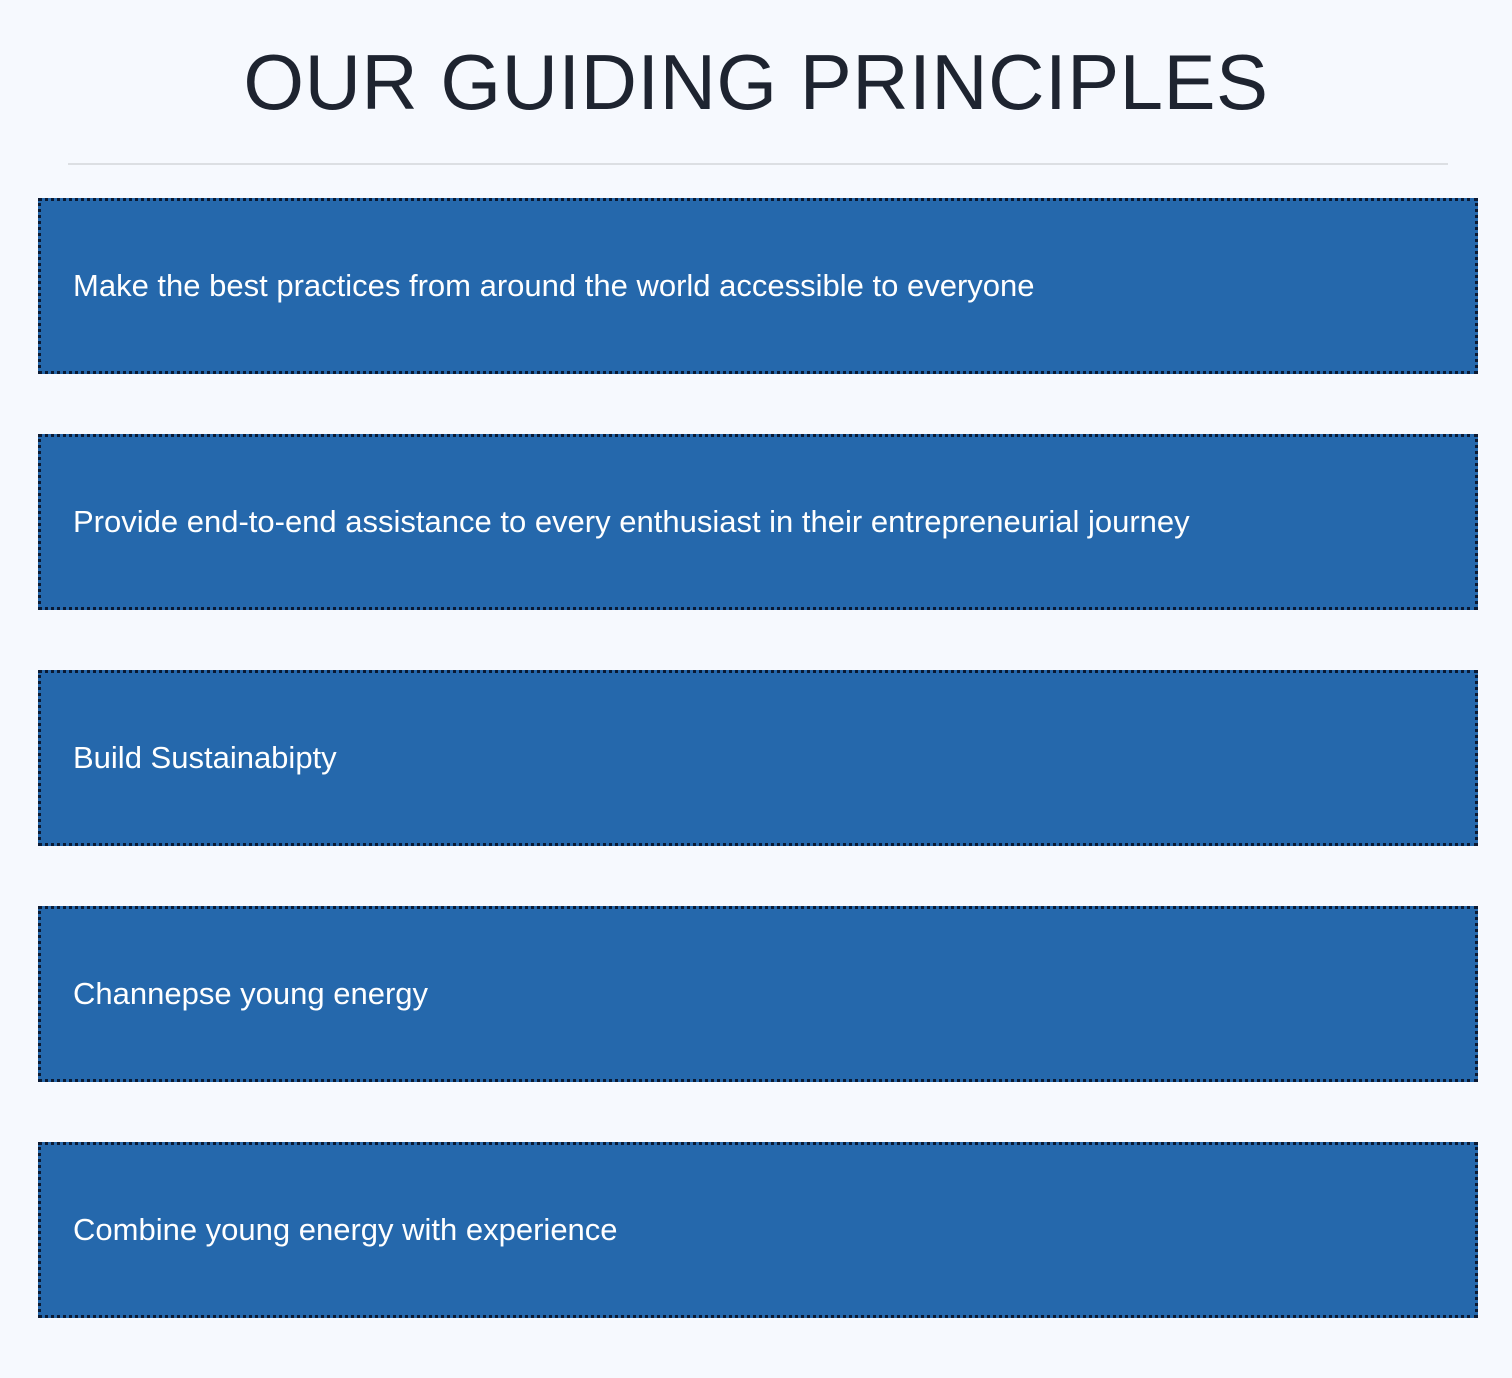 This screenshot has height=1378, width=1512. What do you see at coordinates (758, 758) in the screenshot?
I see `principle-card-3: Build Sustainabipty` at bounding box center [758, 758].